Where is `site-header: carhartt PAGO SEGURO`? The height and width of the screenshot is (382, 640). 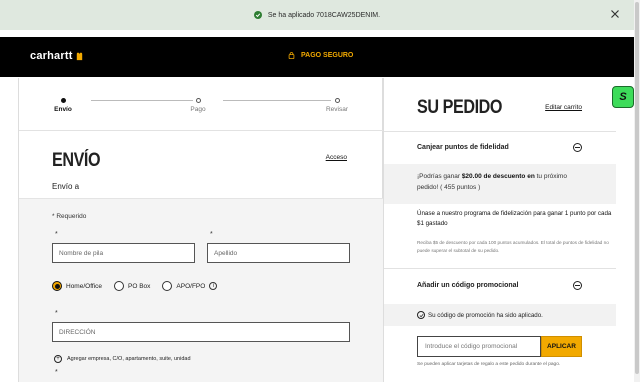 site-header: carhartt PAGO SEGURO is located at coordinates (317, 57).